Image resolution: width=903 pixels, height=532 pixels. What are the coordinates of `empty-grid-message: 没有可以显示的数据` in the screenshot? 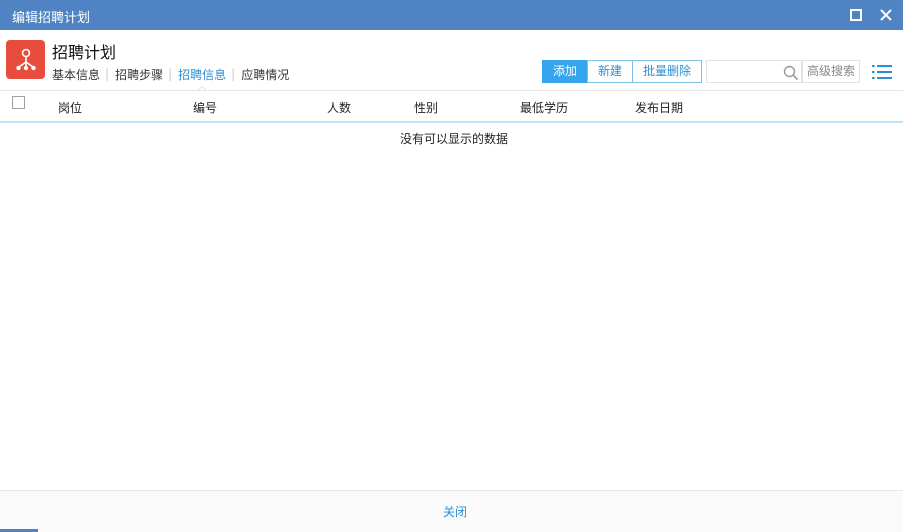 It's located at (453, 139).